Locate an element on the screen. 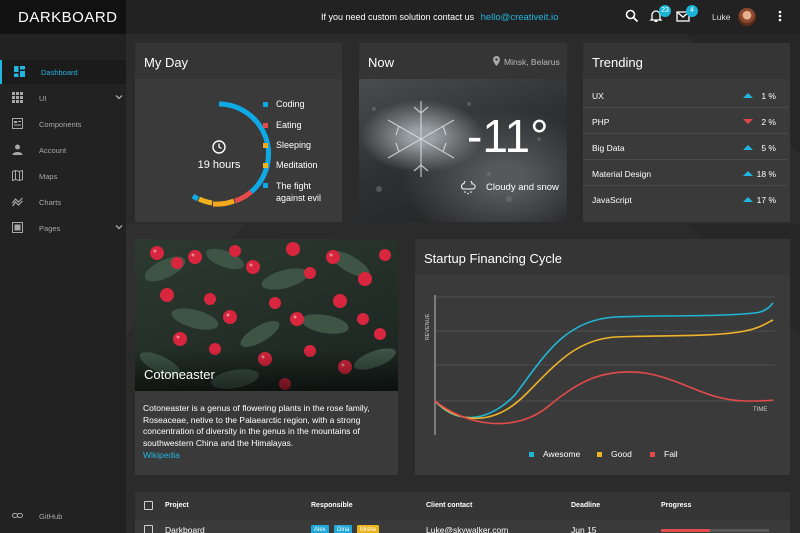  card-title: Trending is located at coordinates (617, 62).